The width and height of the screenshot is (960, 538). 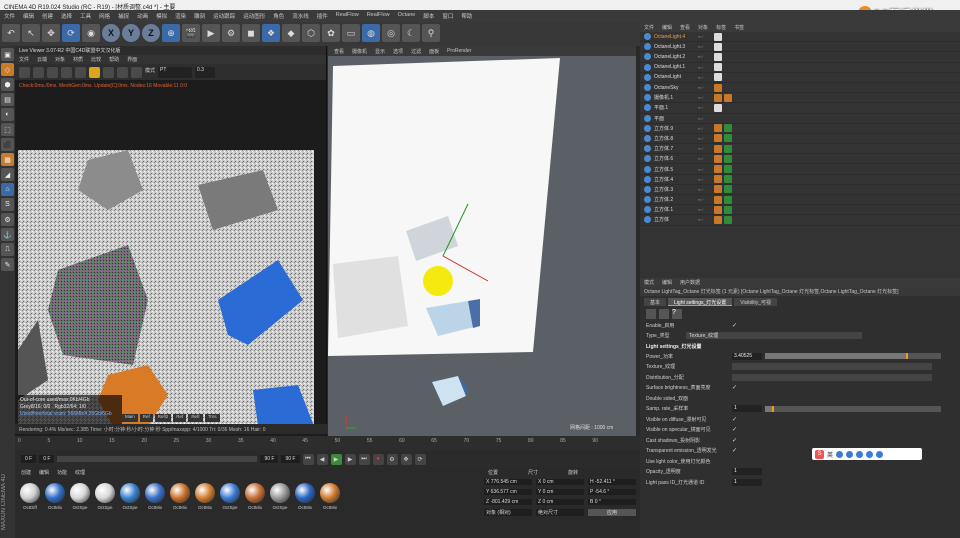 What do you see at coordinates (800, 430) in the screenshot?
I see `visible-specular-row: Visible on specular_镜面可见 ✓` at bounding box center [800, 430].